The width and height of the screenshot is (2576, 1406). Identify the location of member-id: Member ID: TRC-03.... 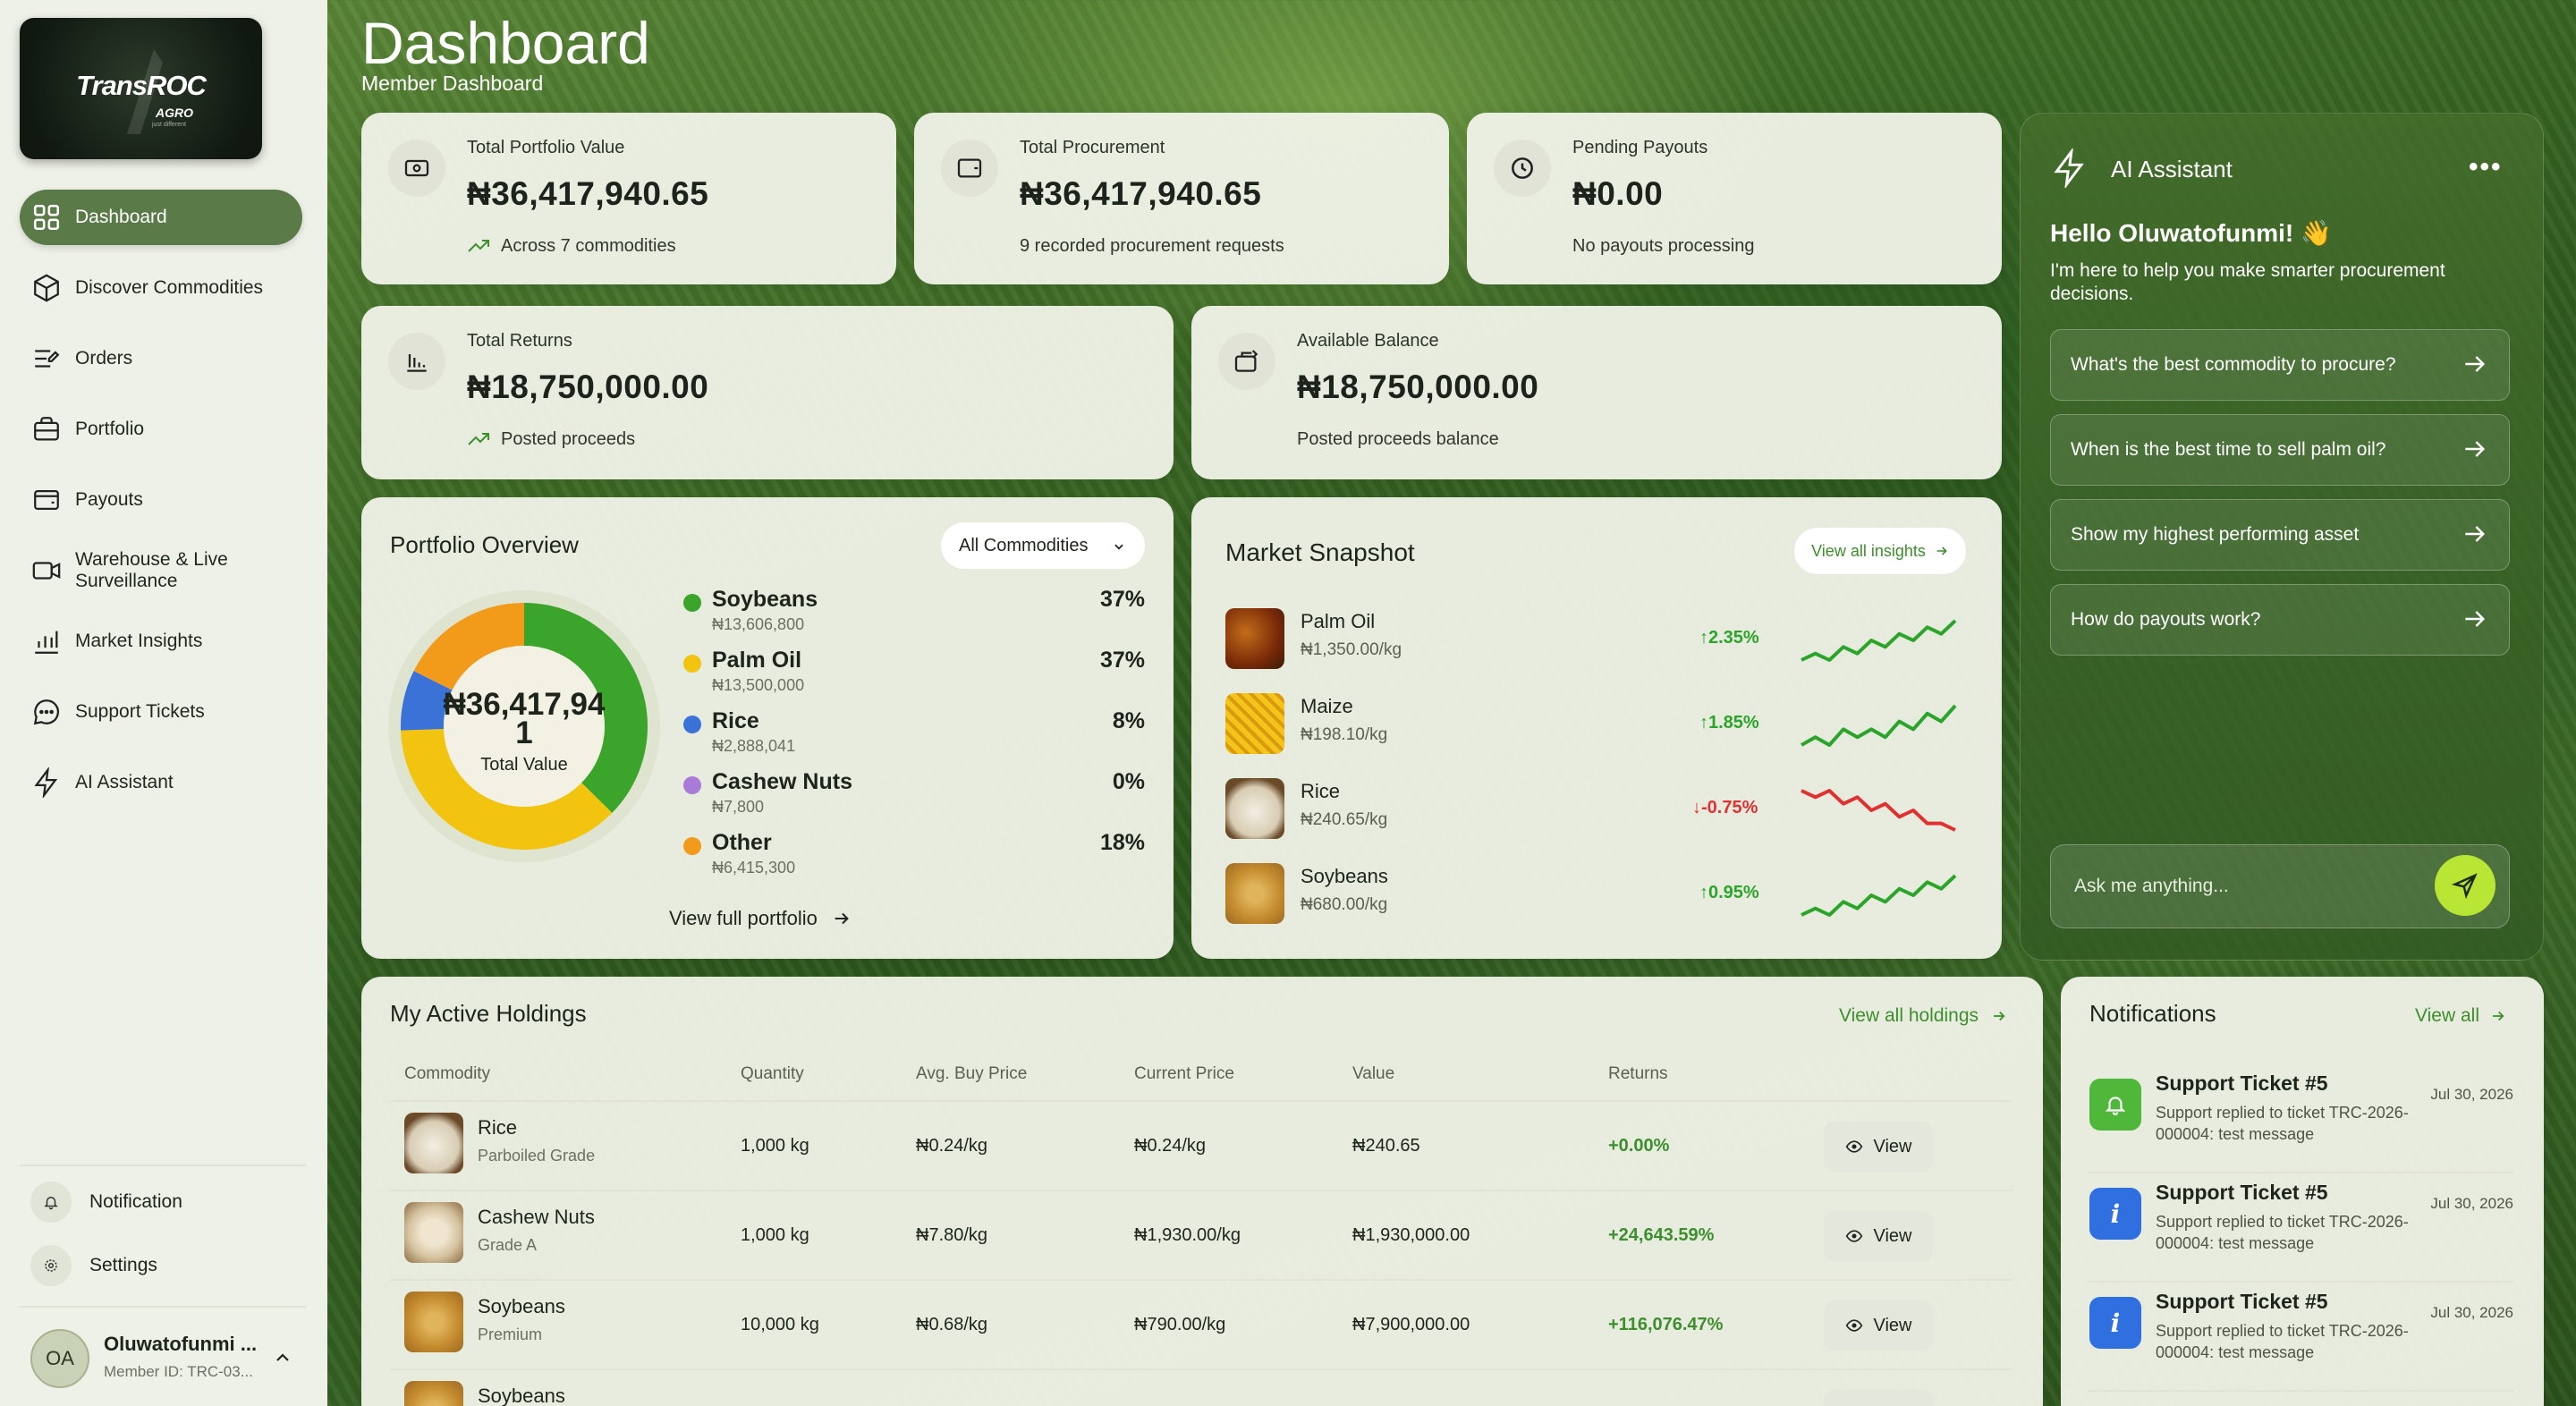
(178, 1372).